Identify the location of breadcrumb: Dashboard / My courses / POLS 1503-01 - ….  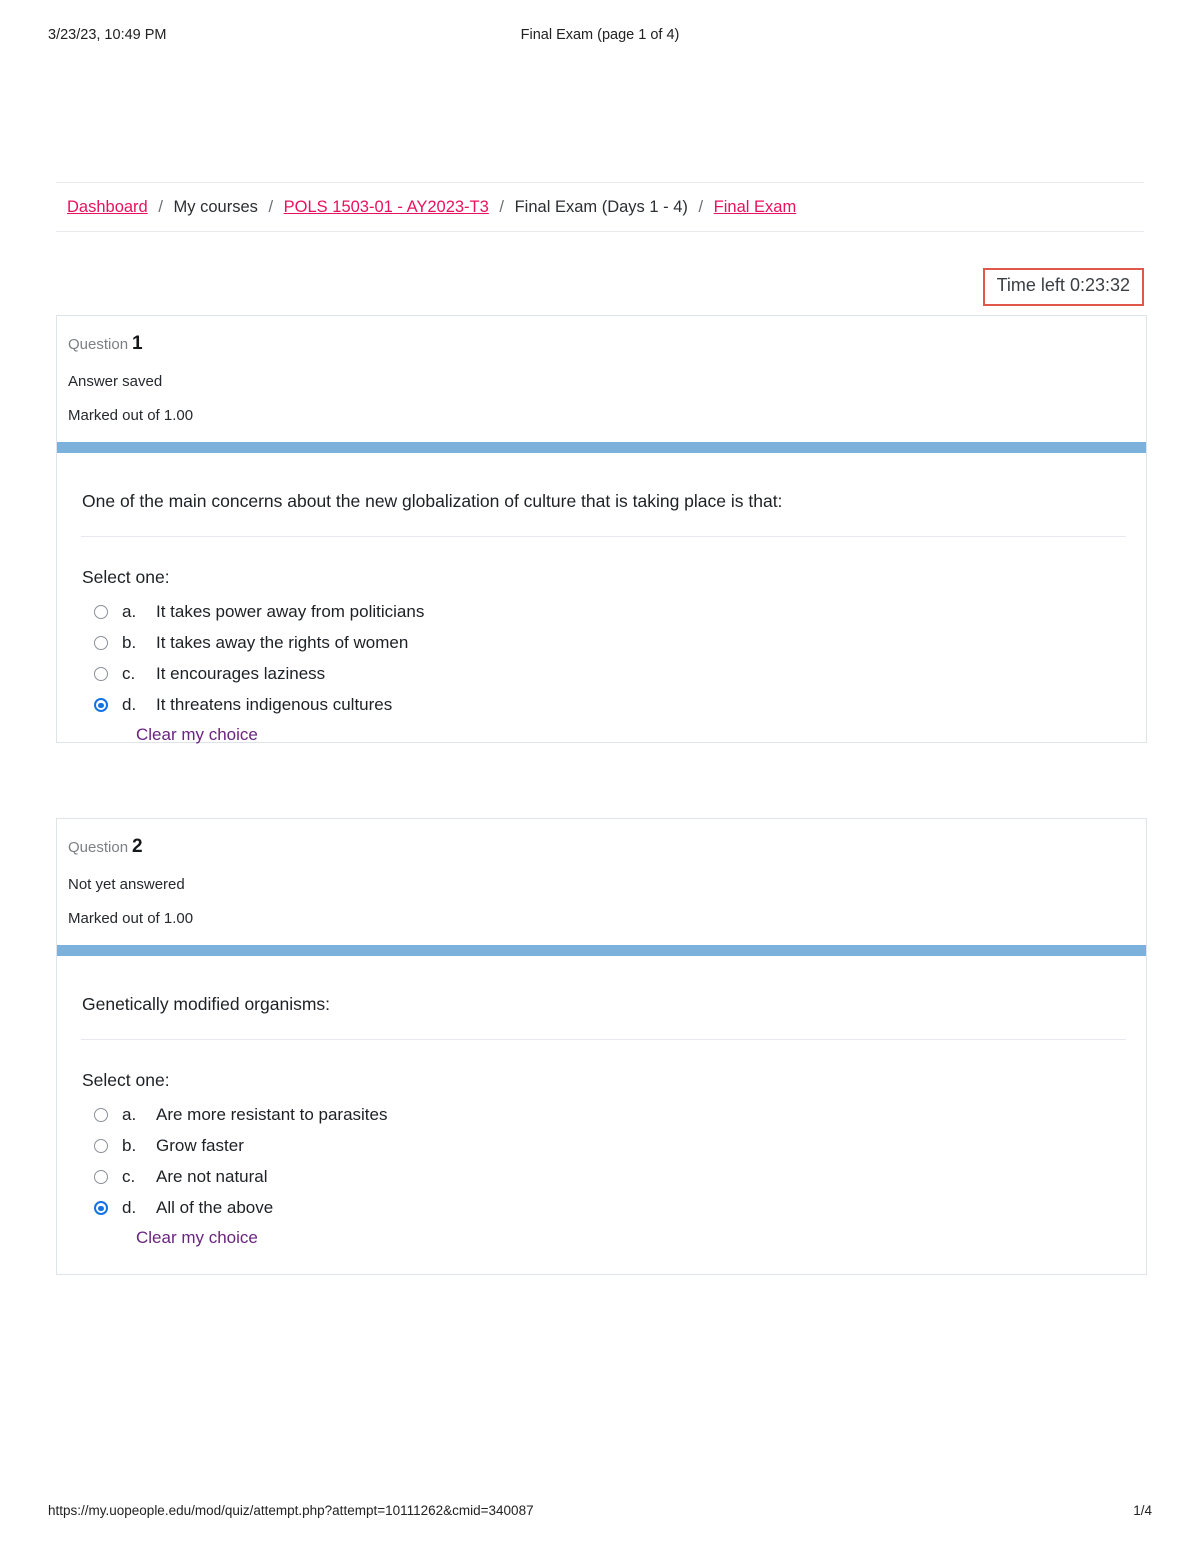
(600, 207).